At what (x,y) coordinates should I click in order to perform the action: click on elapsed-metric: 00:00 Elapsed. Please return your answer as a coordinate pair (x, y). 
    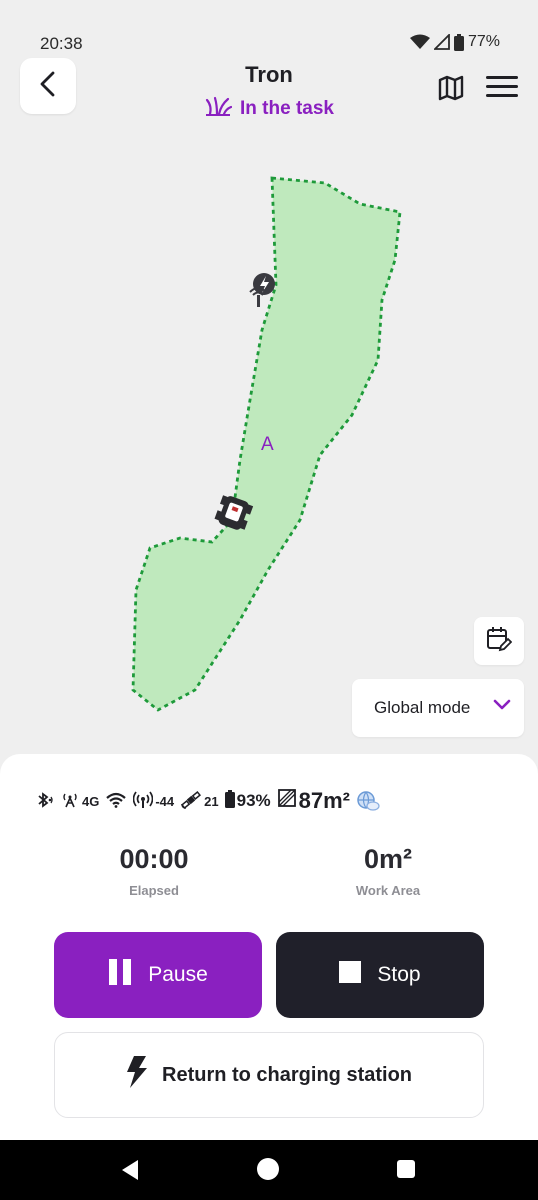
    Looking at the image, I should click on (154, 871).